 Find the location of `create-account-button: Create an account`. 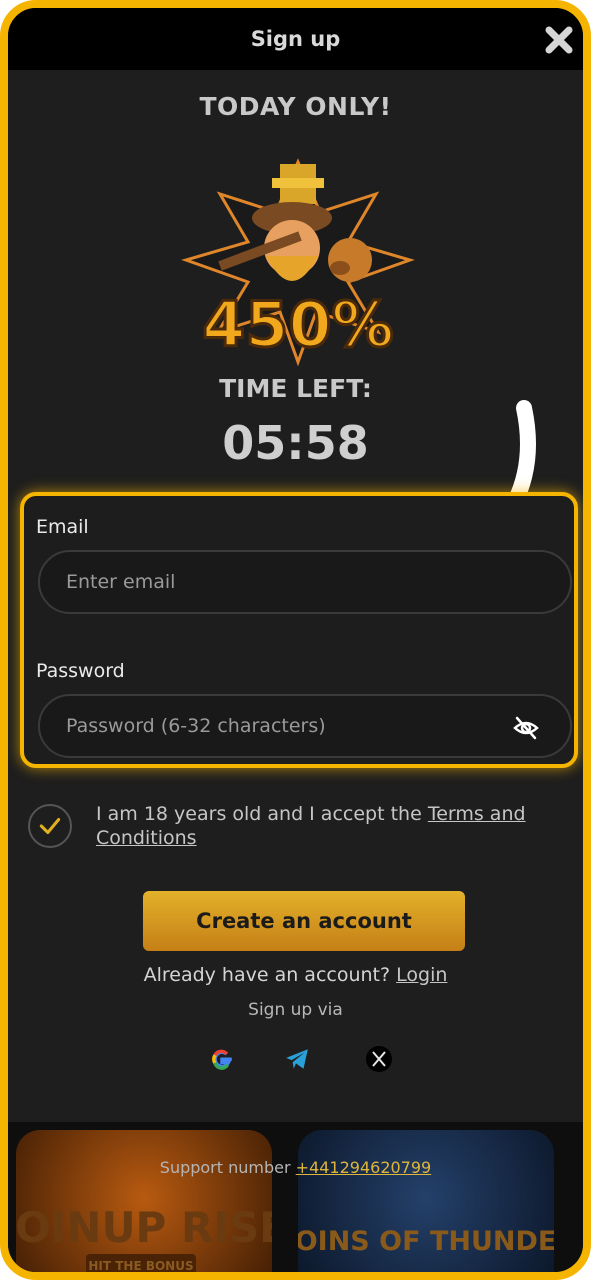

create-account-button: Create an account is located at coordinates (304, 921).